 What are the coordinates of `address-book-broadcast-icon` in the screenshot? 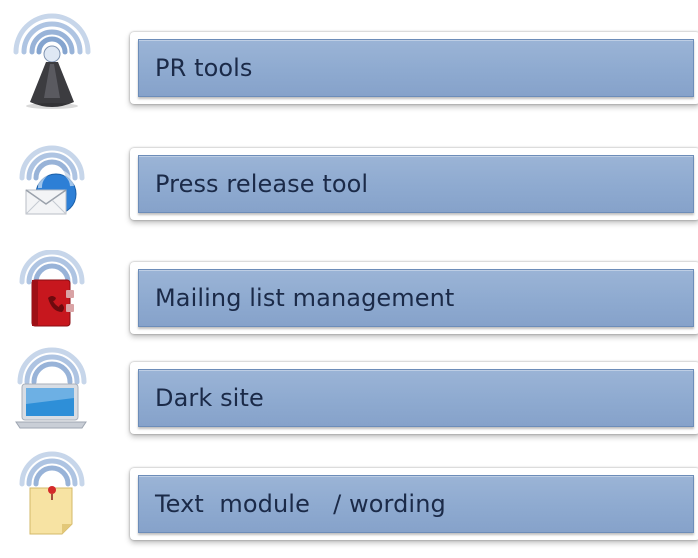 It's located at (52, 305).